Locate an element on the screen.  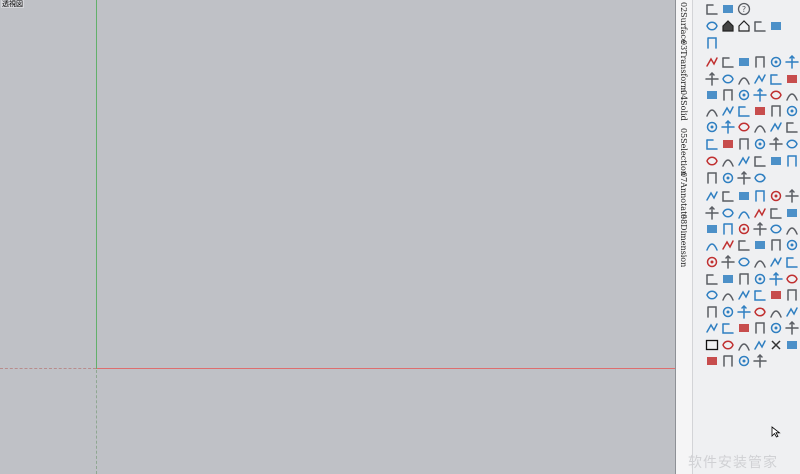
columns-icon is located at coordinates (744, 127).